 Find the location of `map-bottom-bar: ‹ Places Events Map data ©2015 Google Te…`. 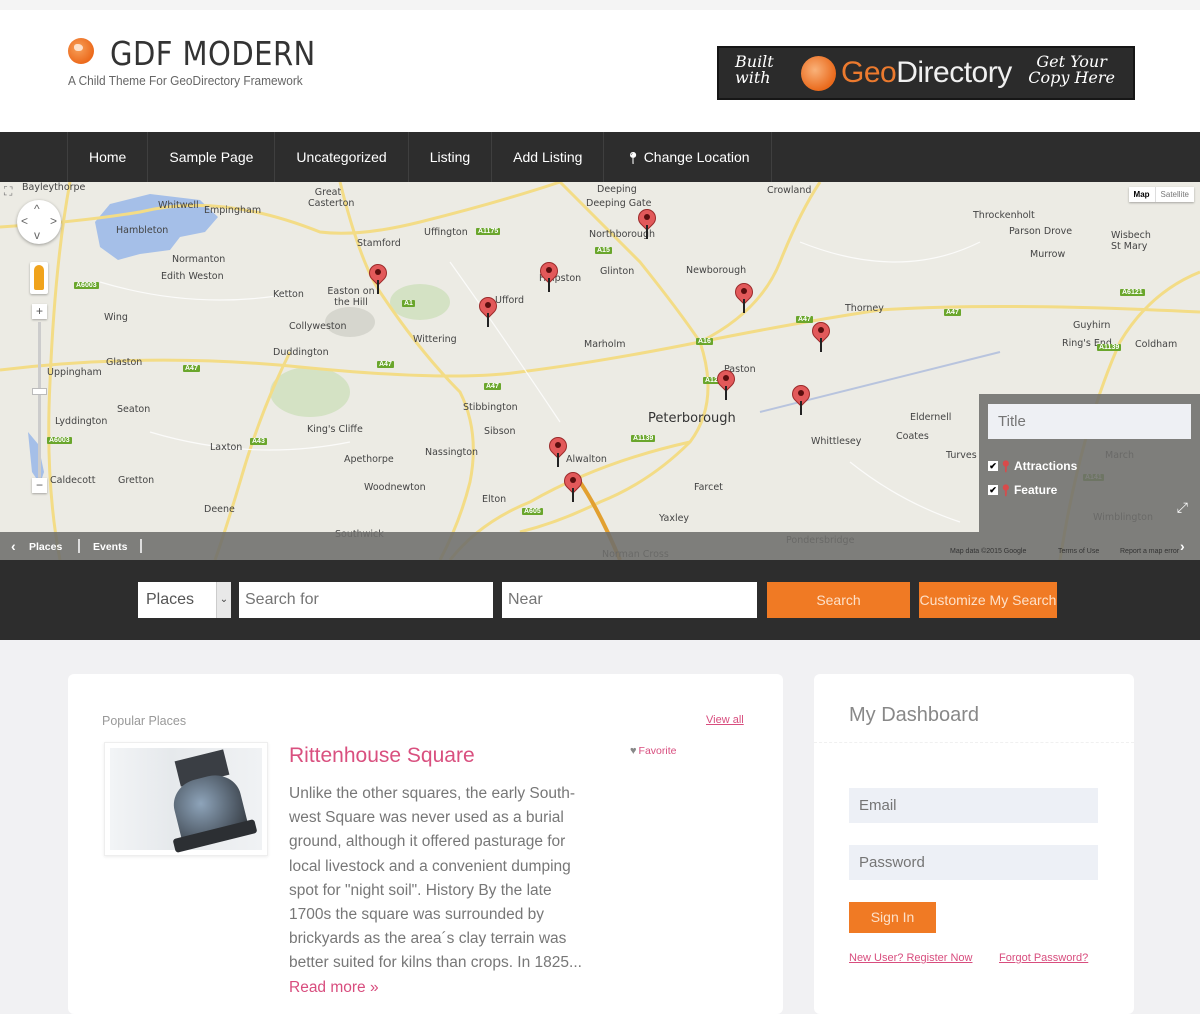

map-bottom-bar: ‹ Places Events Map data ©2015 Google Te… is located at coordinates (600, 546).